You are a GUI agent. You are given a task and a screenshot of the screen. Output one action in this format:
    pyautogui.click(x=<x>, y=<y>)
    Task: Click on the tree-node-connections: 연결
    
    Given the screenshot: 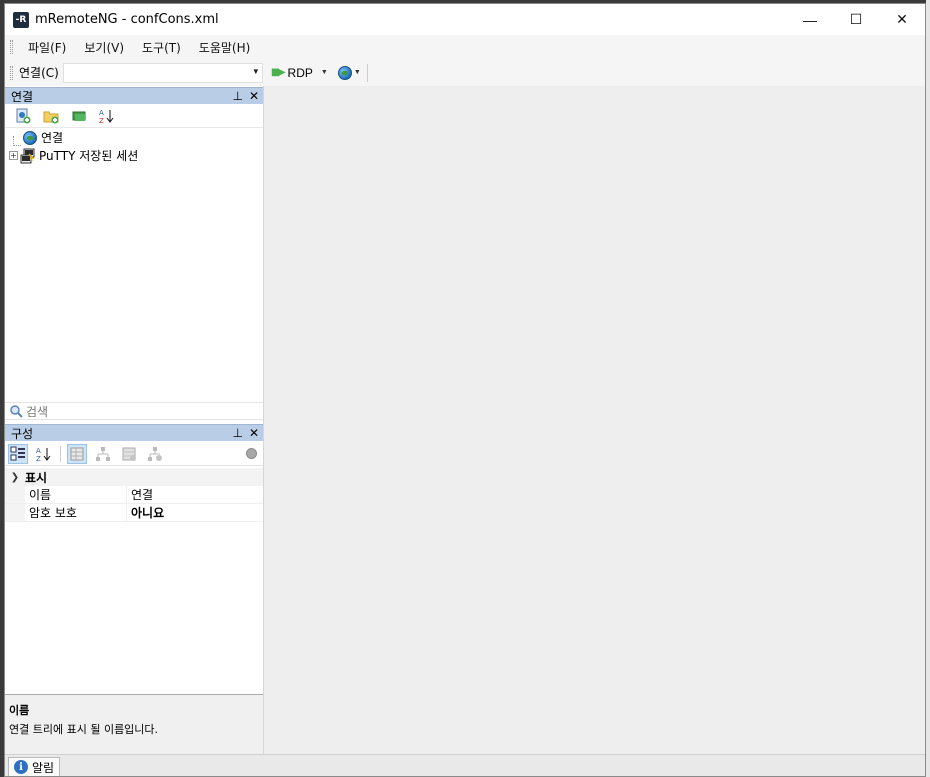 What is the action you would take?
    pyautogui.click(x=38, y=137)
    